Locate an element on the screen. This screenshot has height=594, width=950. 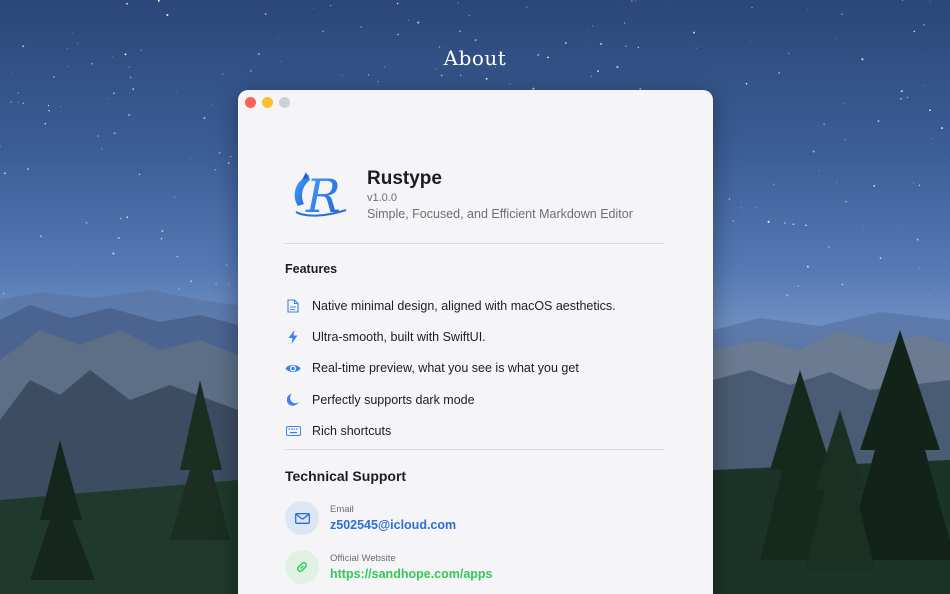
app-name: Rustype is located at coordinates (404, 178).